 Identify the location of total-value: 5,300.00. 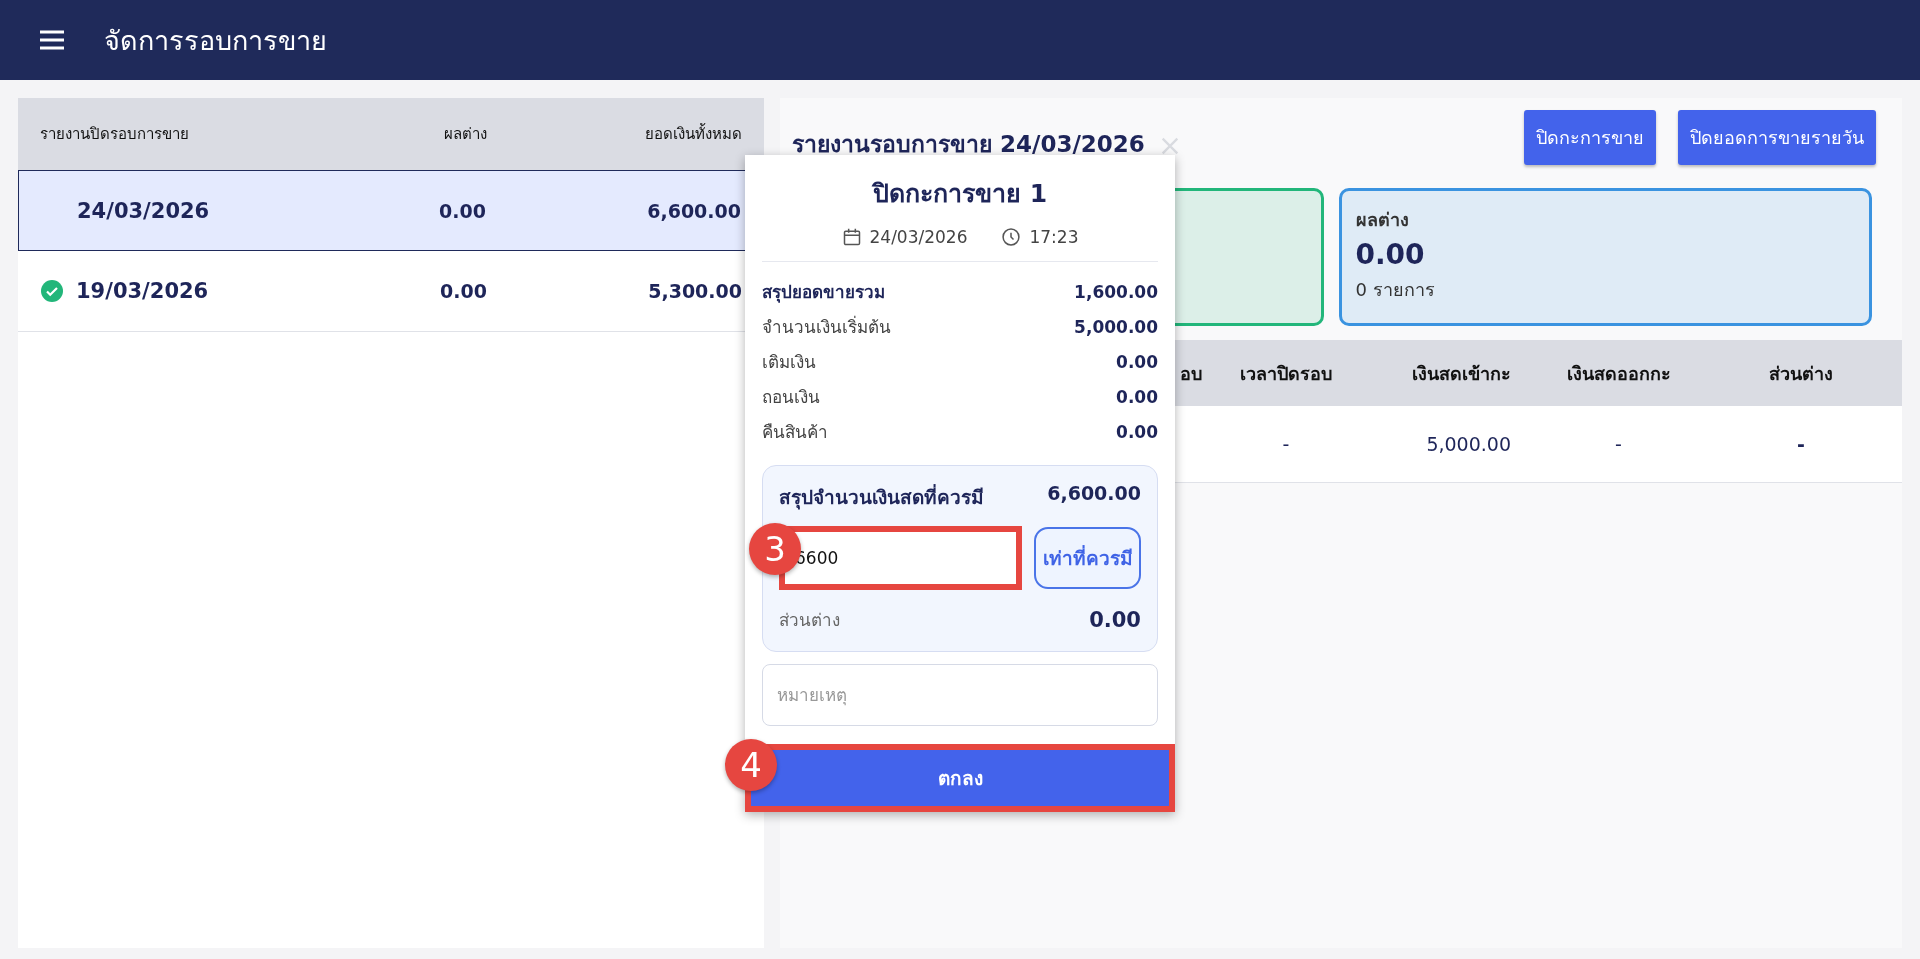
(694, 291).